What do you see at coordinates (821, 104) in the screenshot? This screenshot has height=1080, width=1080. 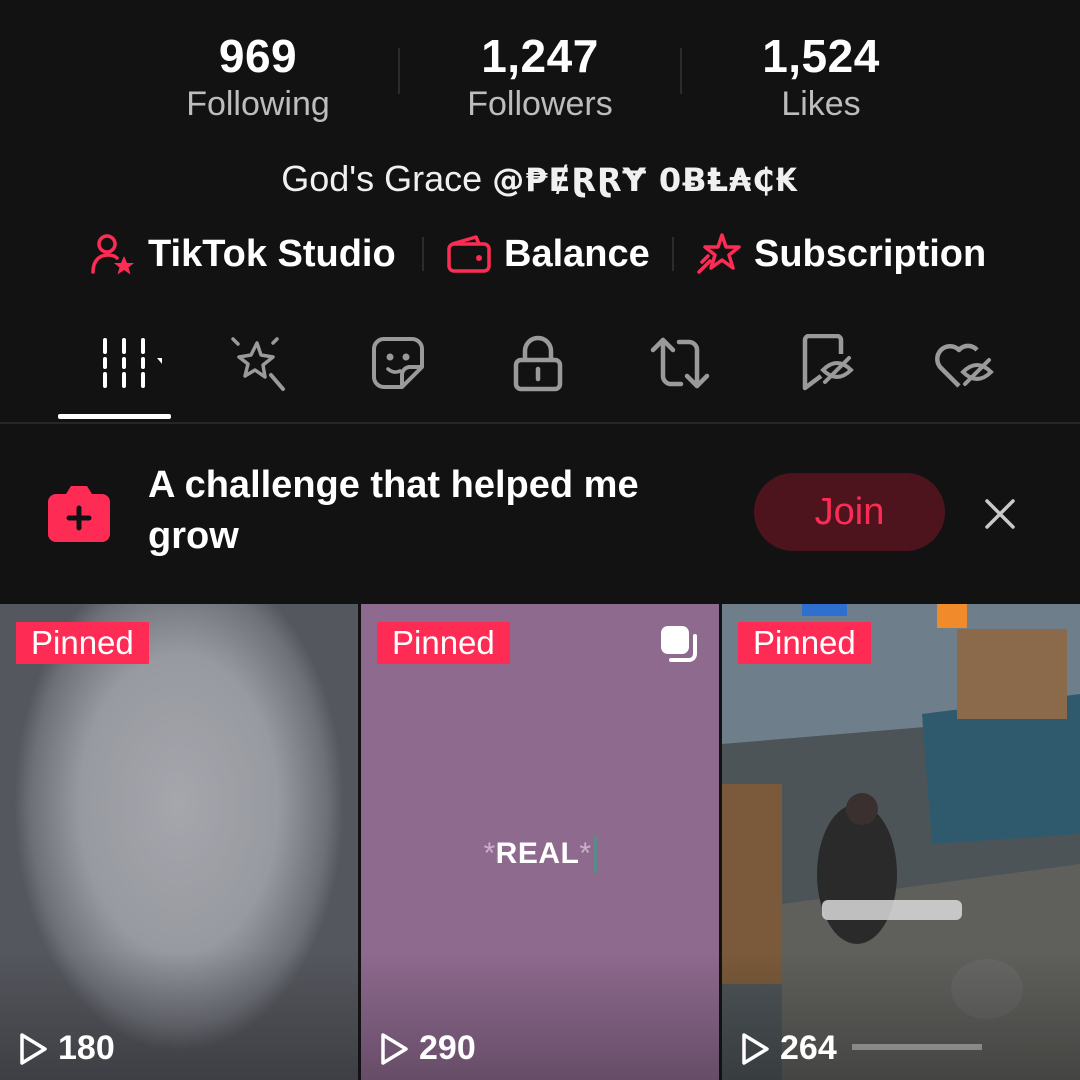 I see `likes-label: Likes` at bounding box center [821, 104].